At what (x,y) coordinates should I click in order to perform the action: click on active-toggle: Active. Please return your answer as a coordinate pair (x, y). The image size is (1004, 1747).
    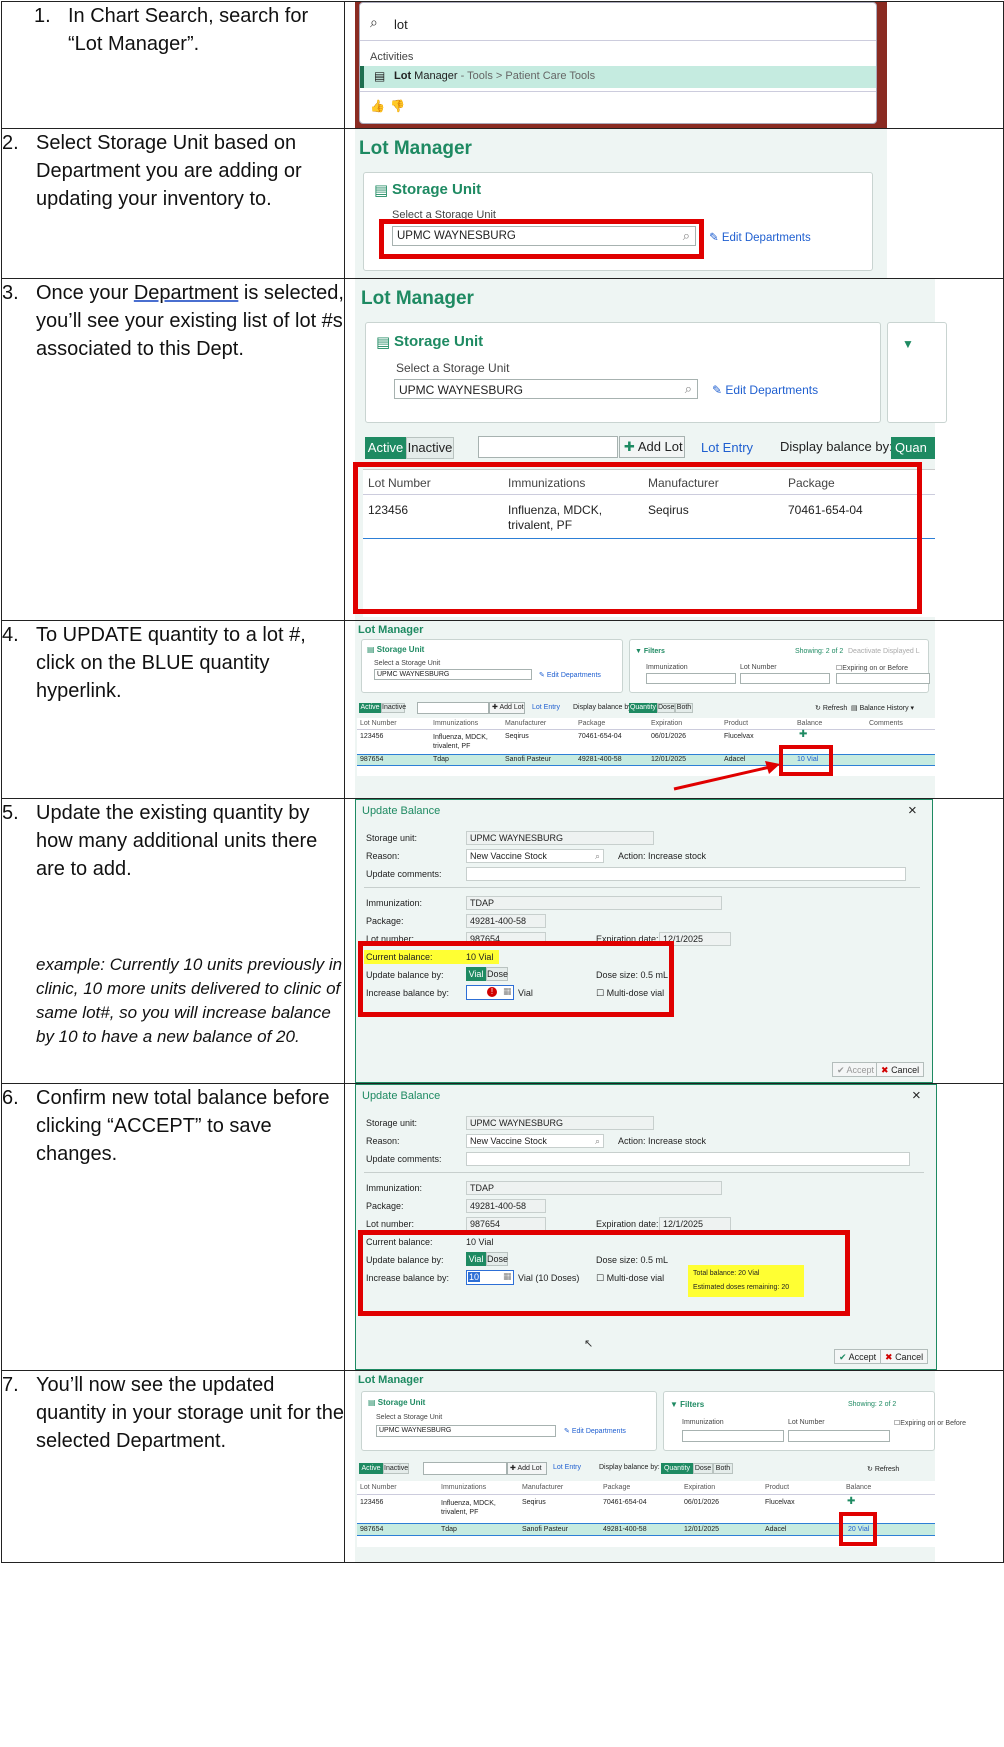
    Looking at the image, I should click on (385, 448).